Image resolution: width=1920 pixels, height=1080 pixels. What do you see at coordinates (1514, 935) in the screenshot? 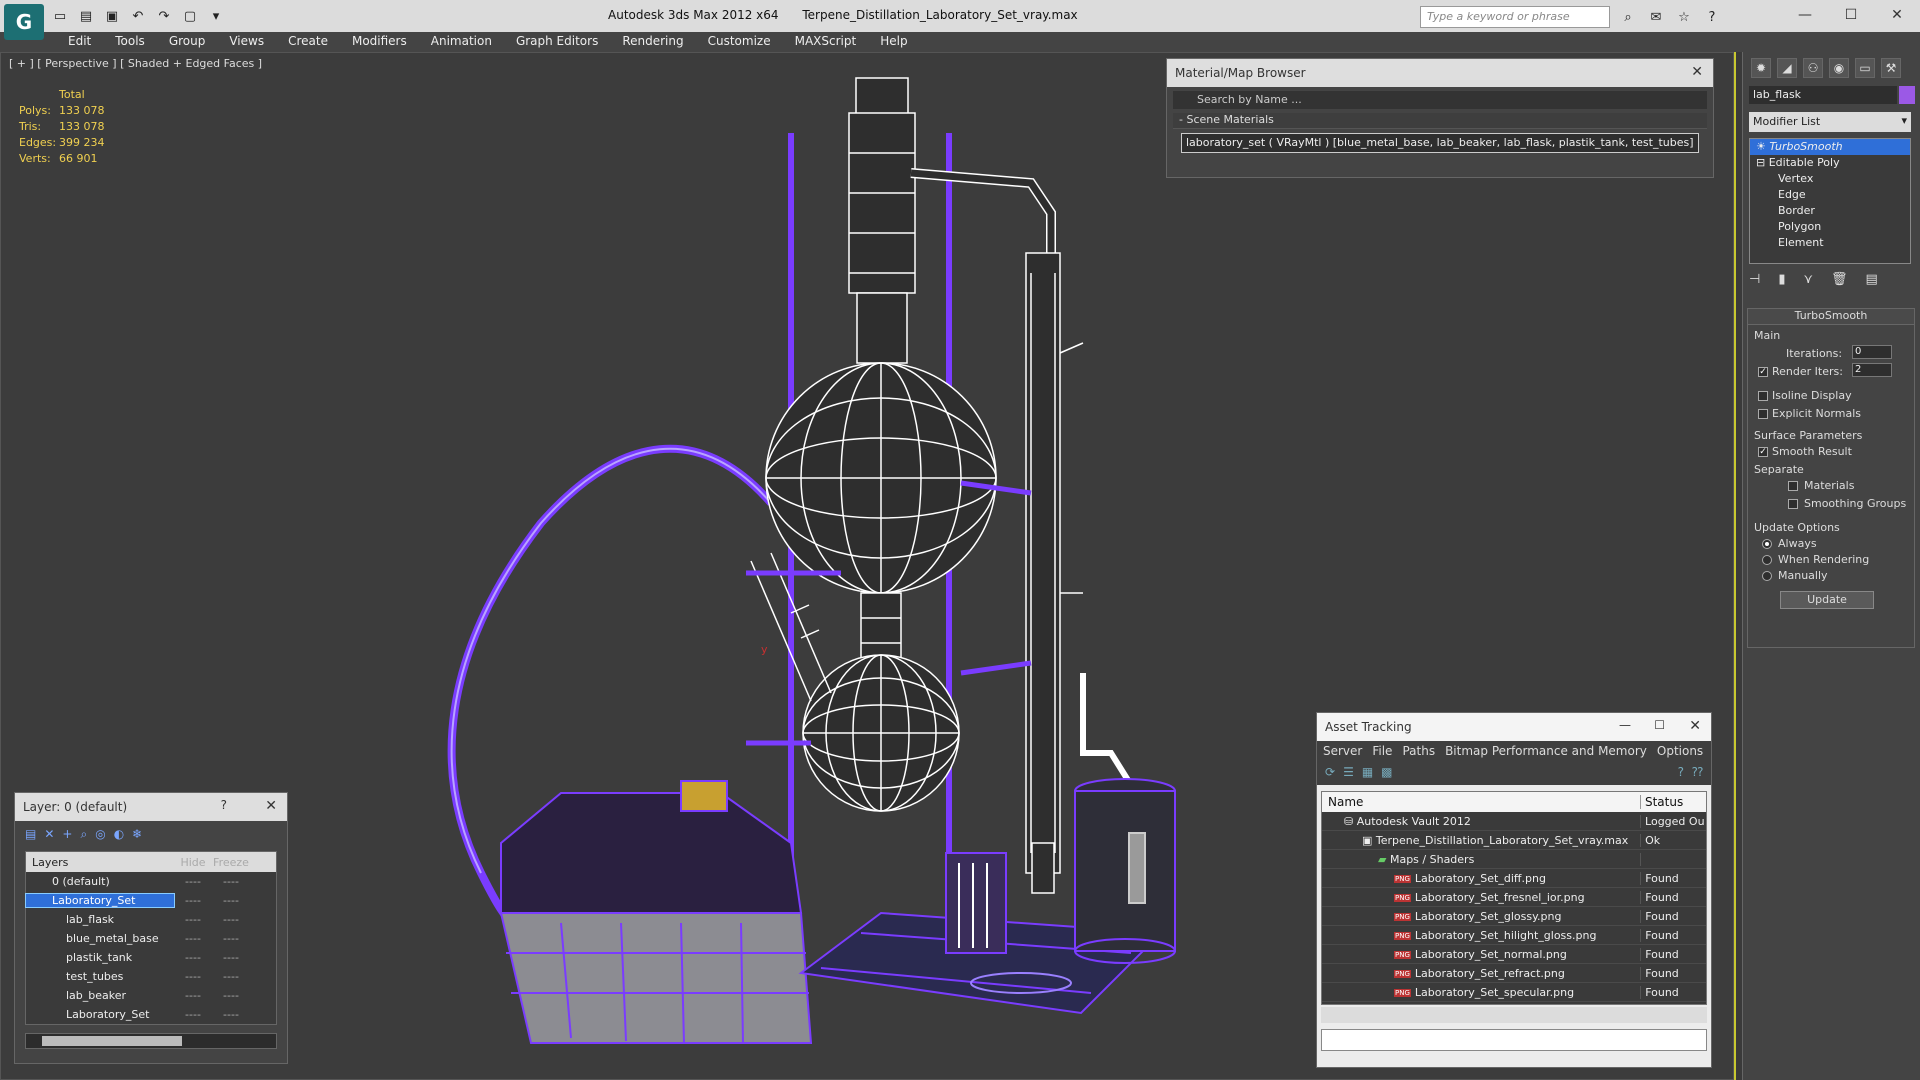
I see `asset-row: PNG Laboratory_Set_hilight_gloss.png Found` at bounding box center [1514, 935].